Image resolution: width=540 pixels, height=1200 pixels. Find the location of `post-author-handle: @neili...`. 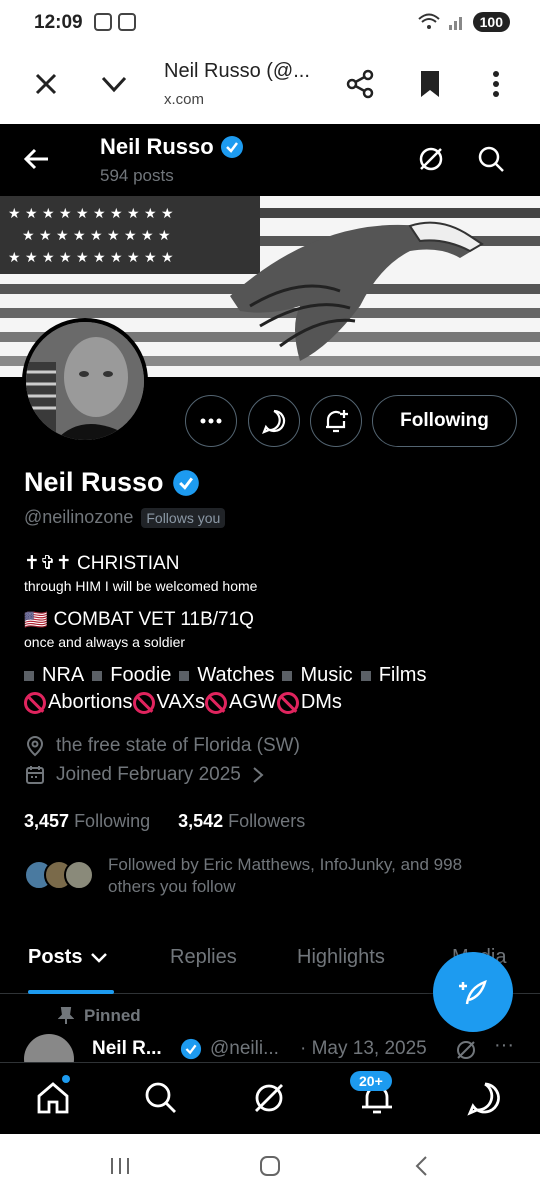

post-author-handle: @neili... is located at coordinates (244, 1048).